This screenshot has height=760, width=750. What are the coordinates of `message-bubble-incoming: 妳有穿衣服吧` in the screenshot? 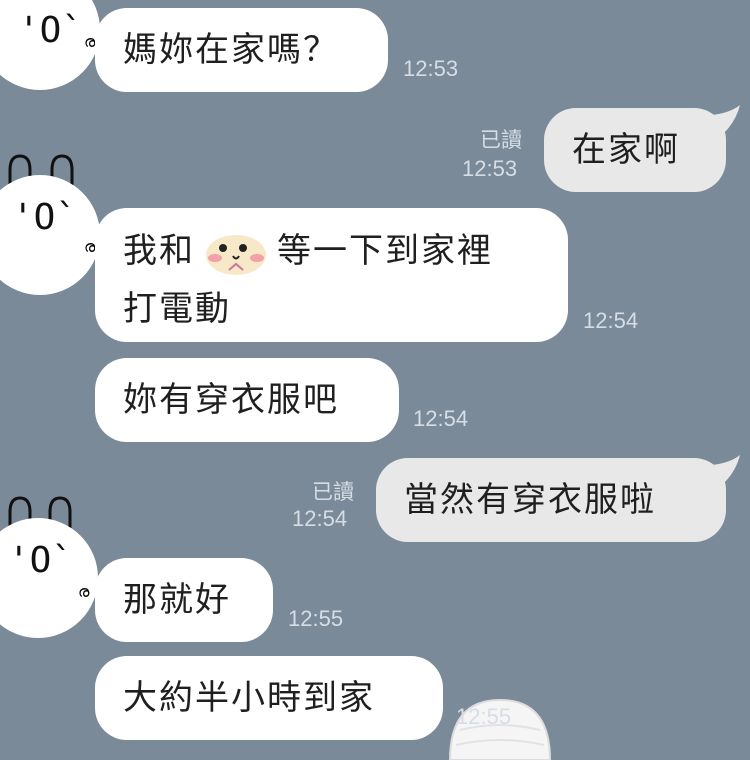 It's located at (247, 400).